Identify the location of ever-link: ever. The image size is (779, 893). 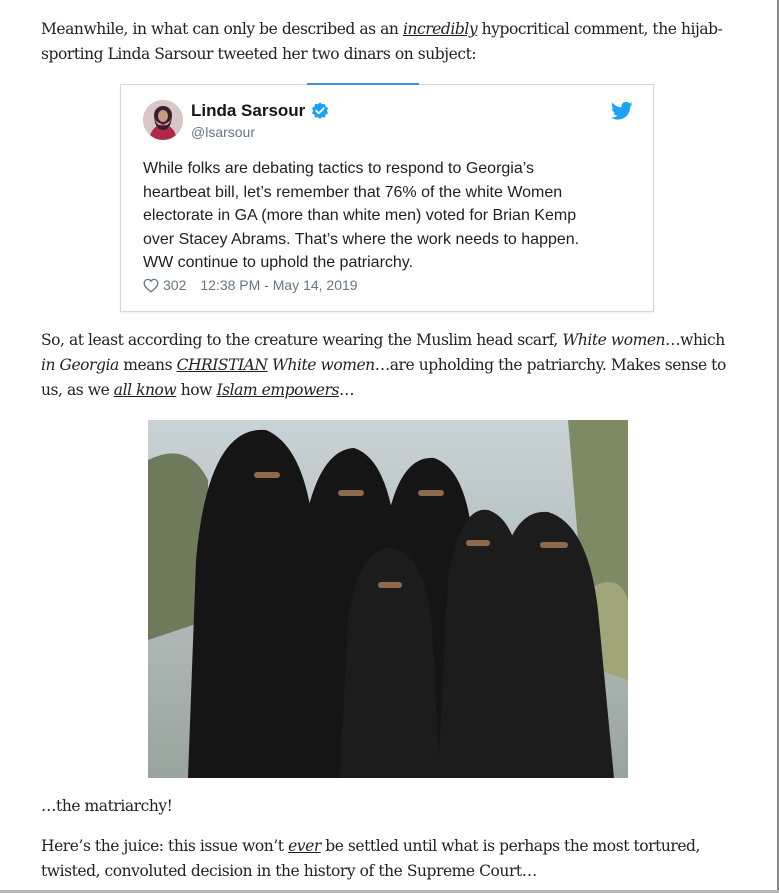
(304, 846).